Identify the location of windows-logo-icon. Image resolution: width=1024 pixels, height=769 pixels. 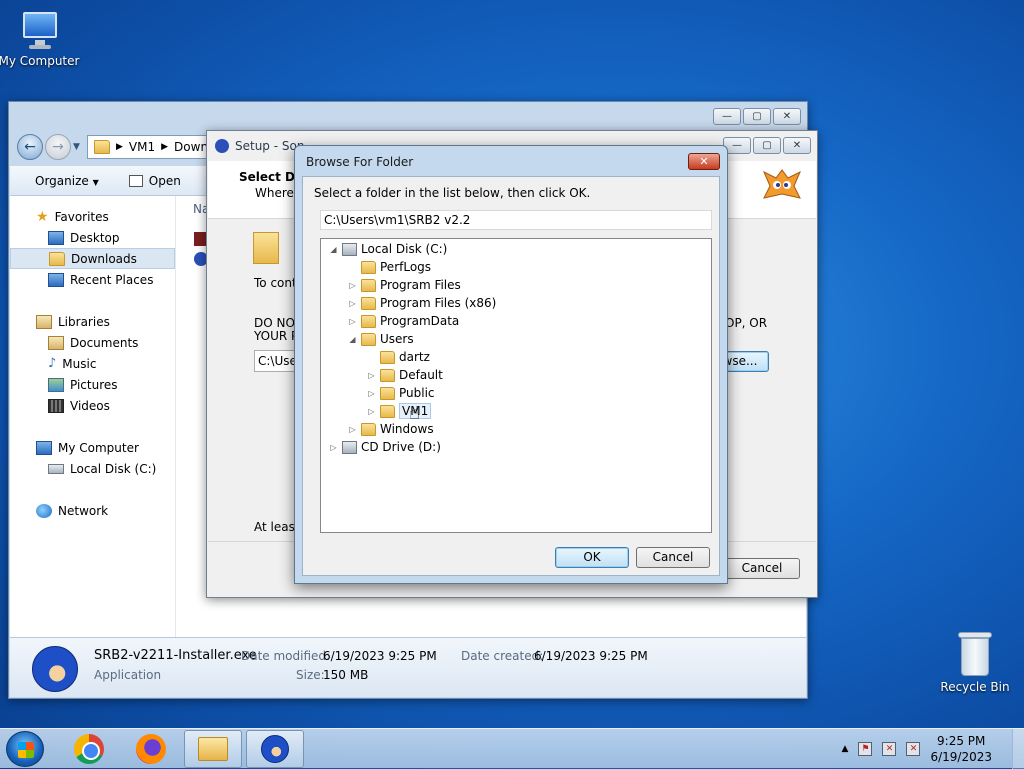
(26, 750).